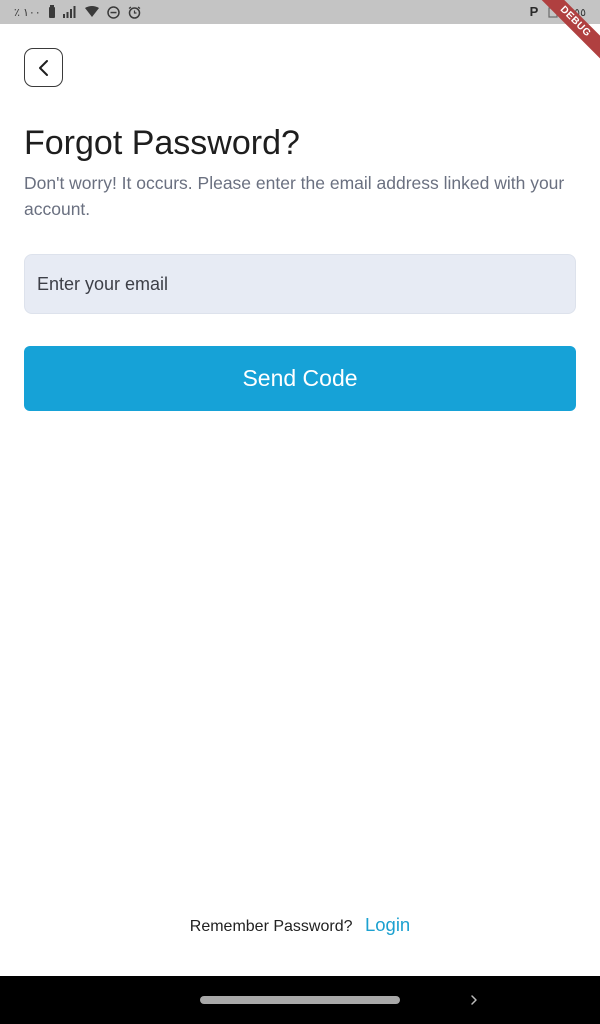 This screenshot has height=1024, width=600. What do you see at coordinates (300, 378) in the screenshot?
I see `send-code-button: Send Code` at bounding box center [300, 378].